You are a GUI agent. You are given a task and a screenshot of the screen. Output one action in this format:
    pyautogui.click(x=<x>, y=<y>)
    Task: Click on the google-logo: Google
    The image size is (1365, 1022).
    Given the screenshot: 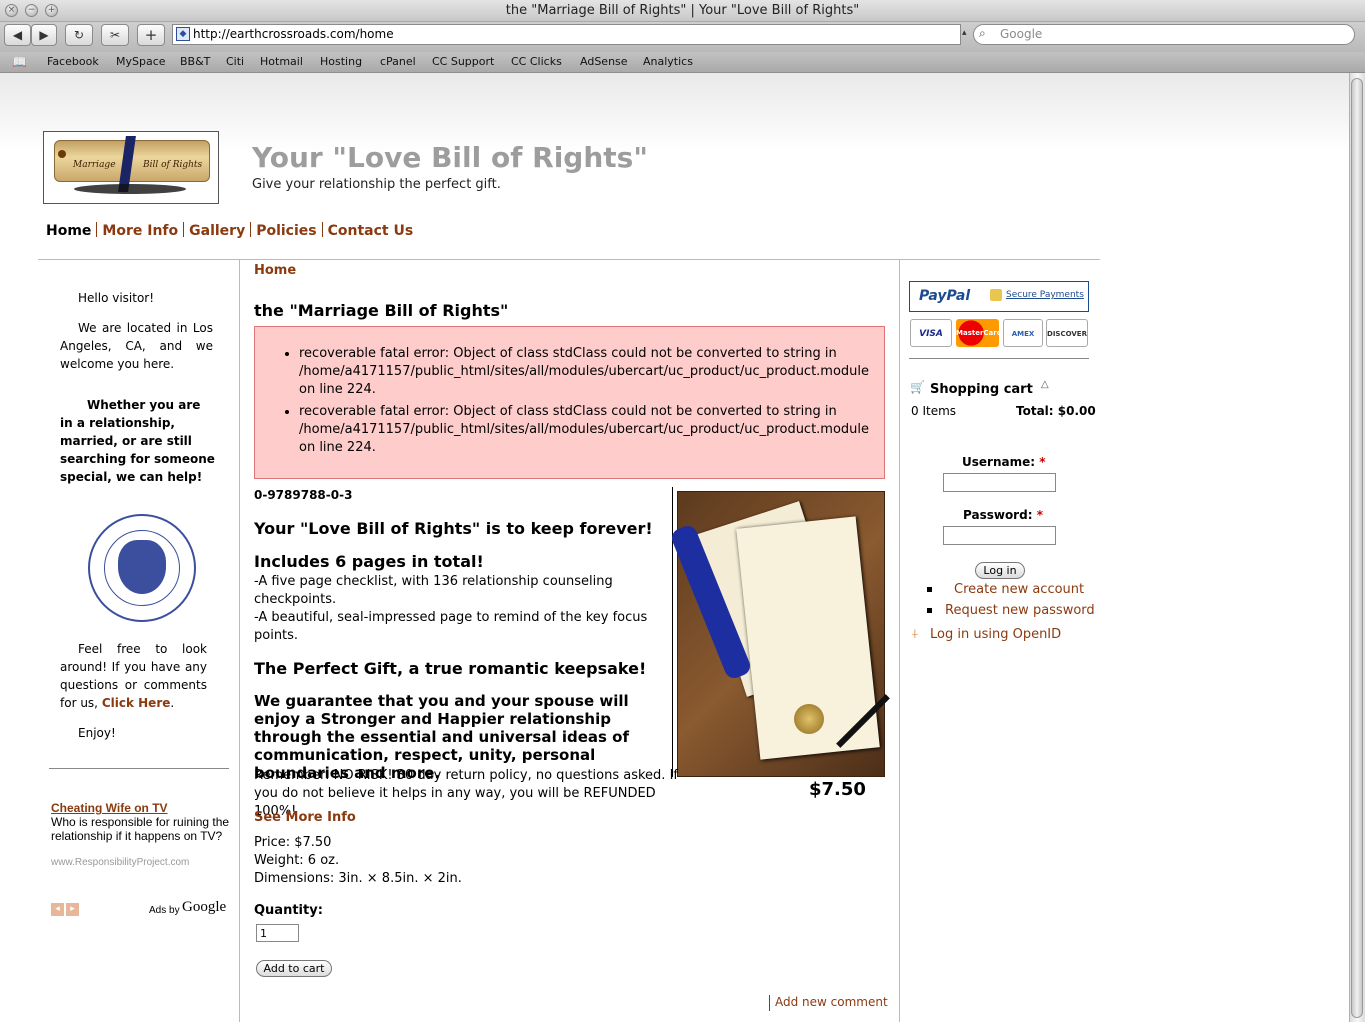 What is the action you would take?
    pyautogui.click(x=204, y=907)
    